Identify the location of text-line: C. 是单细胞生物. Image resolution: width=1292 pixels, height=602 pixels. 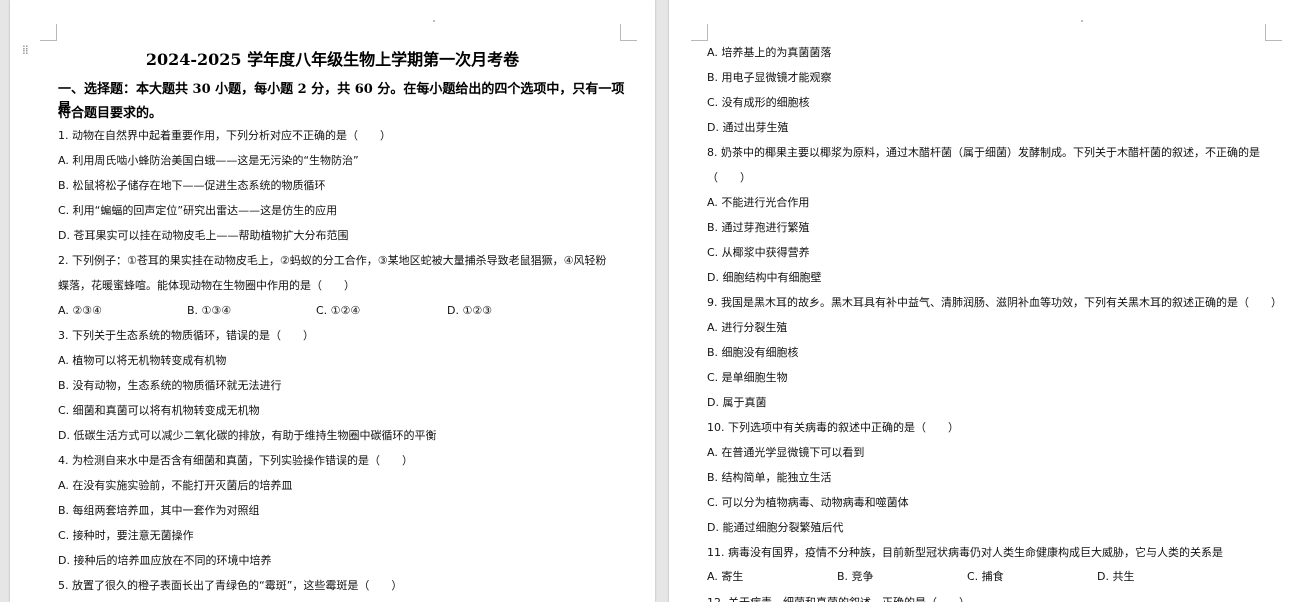
(747, 377).